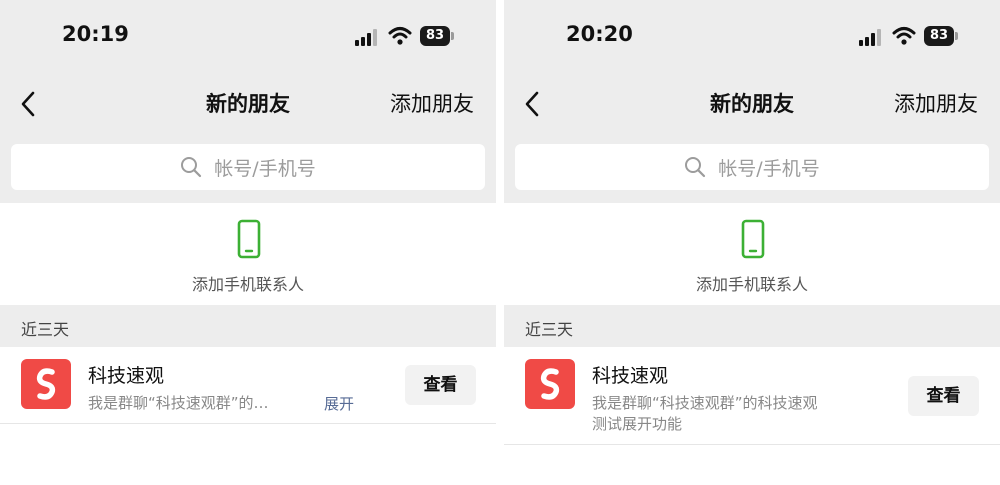 This screenshot has width=1000, height=485. Describe the element at coordinates (637, 424) in the screenshot. I see `item-message-line-2: 测试展开功能` at that location.